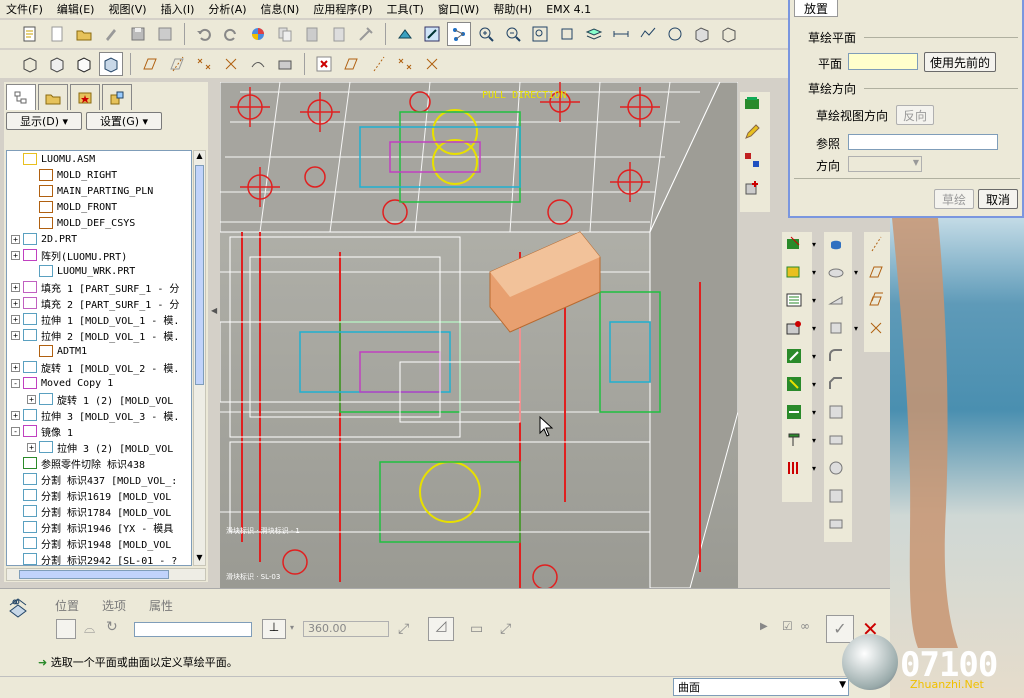 Image resolution: width=1024 pixels, height=698 pixels. I want to click on tab-connections, so click(117, 97).